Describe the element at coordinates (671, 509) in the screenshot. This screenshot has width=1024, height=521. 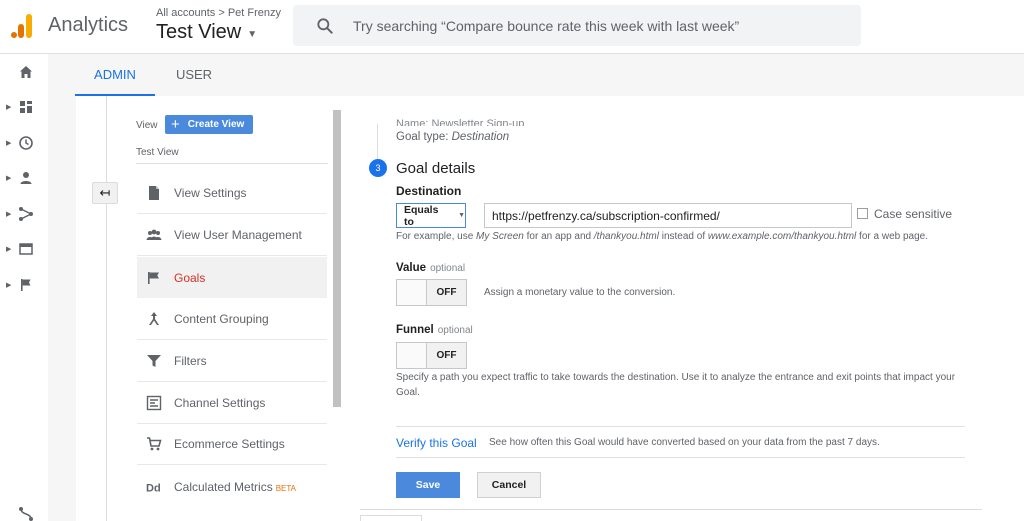
I see `bottom-divider` at that location.